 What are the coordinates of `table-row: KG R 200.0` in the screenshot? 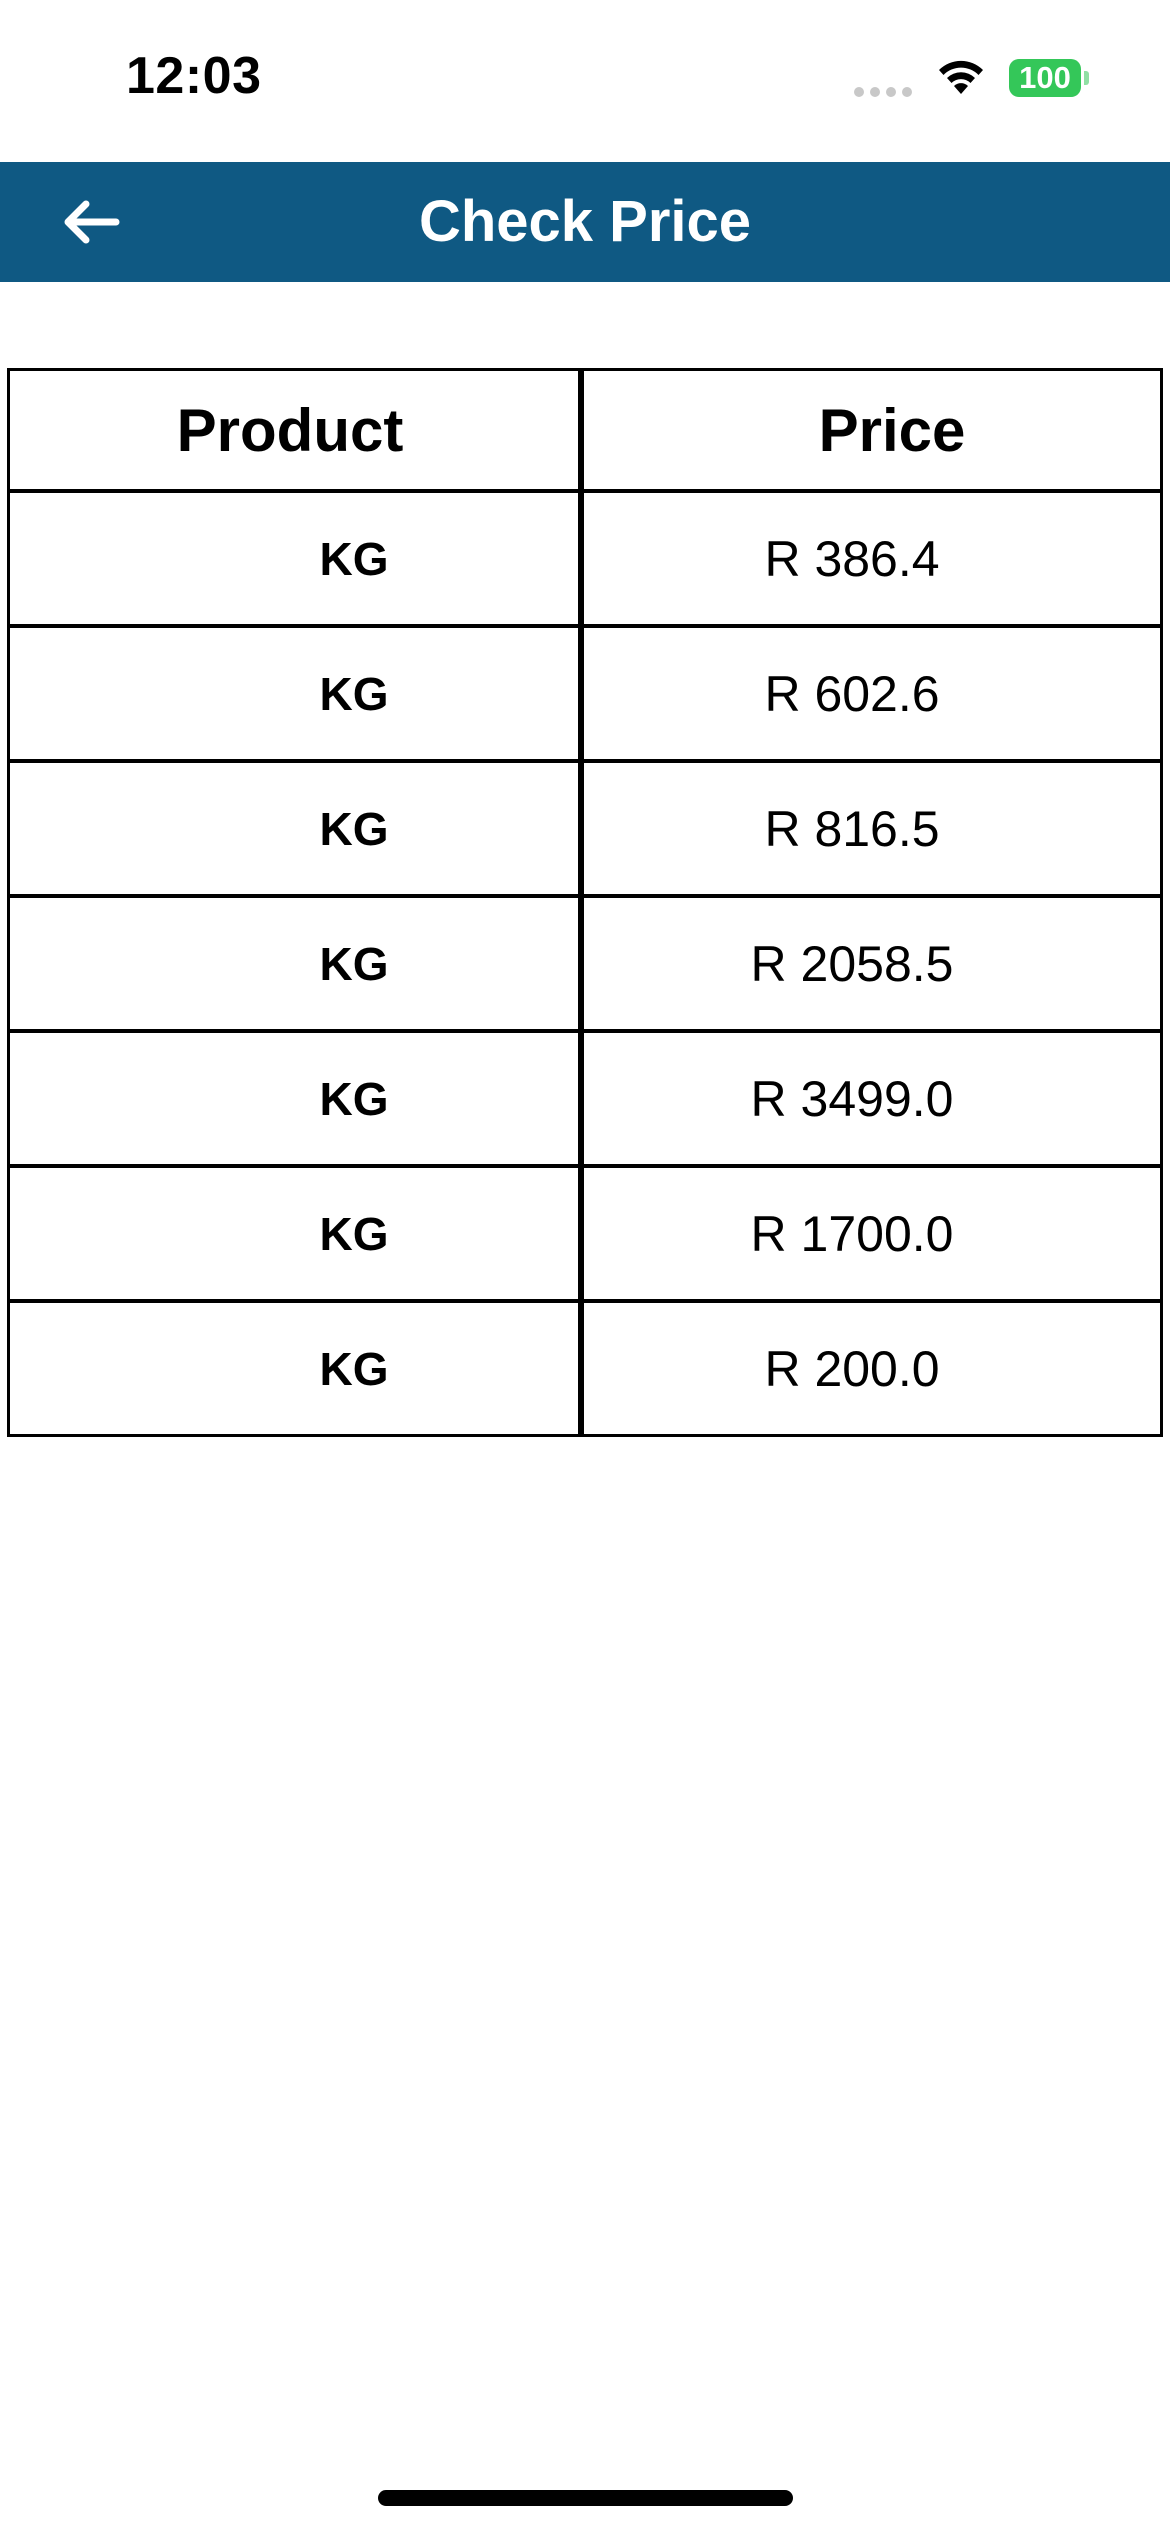 It's located at (585, 1366).